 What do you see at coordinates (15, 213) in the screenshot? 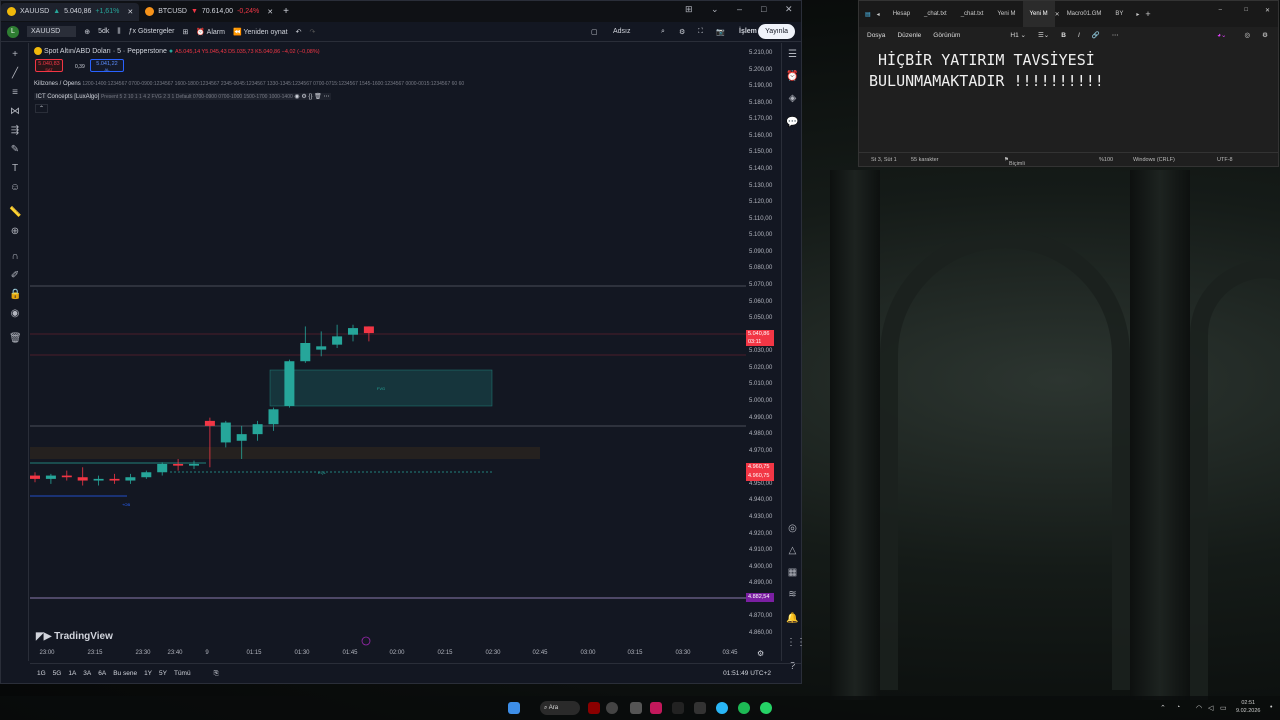
I see `ruler-icon: 📏` at bounding box center [15, 213].